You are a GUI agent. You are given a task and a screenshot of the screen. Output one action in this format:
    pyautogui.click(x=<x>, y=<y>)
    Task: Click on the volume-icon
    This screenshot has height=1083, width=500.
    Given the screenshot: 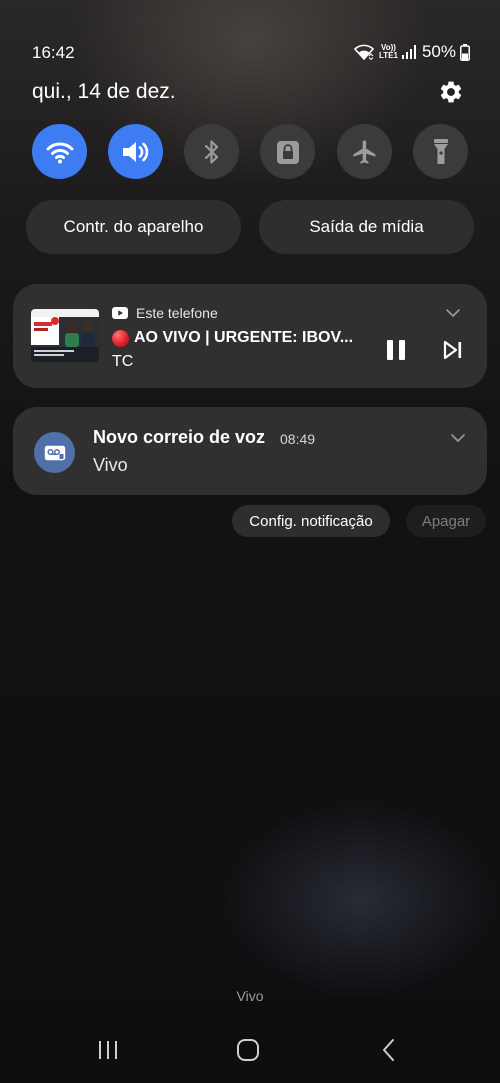 What is the action you would take?
    pyautogui.click(x=135, y=151)
    